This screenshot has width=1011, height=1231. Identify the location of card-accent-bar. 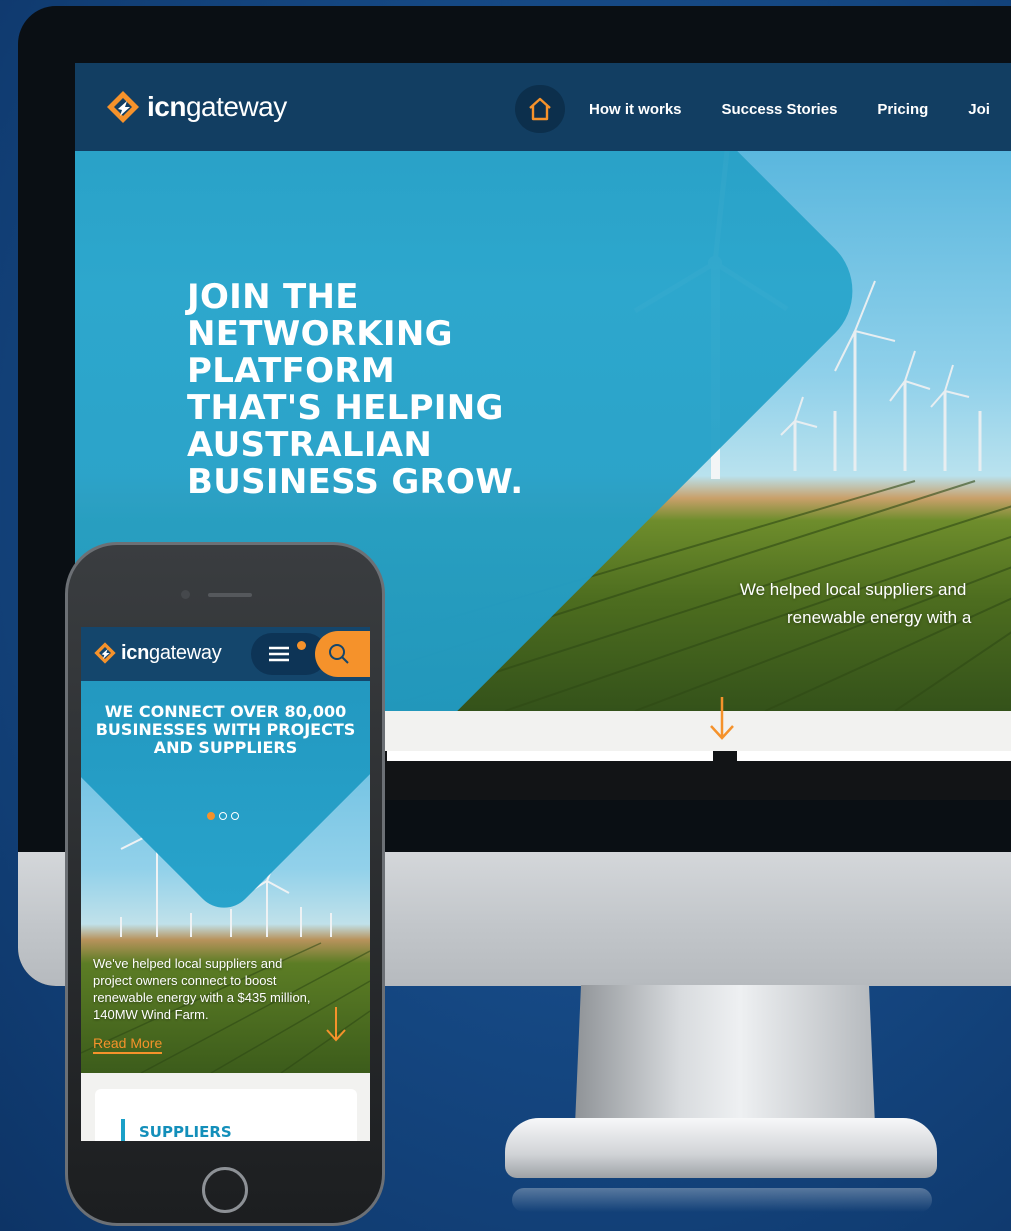
(123, 1130).